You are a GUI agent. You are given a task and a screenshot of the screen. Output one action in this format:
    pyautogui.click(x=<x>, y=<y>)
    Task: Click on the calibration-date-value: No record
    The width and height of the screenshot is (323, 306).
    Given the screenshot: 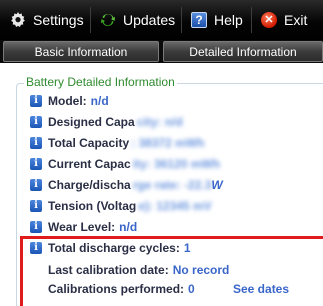 What is the action you would take?
    pyautogui.click(x=201, y=270)
    